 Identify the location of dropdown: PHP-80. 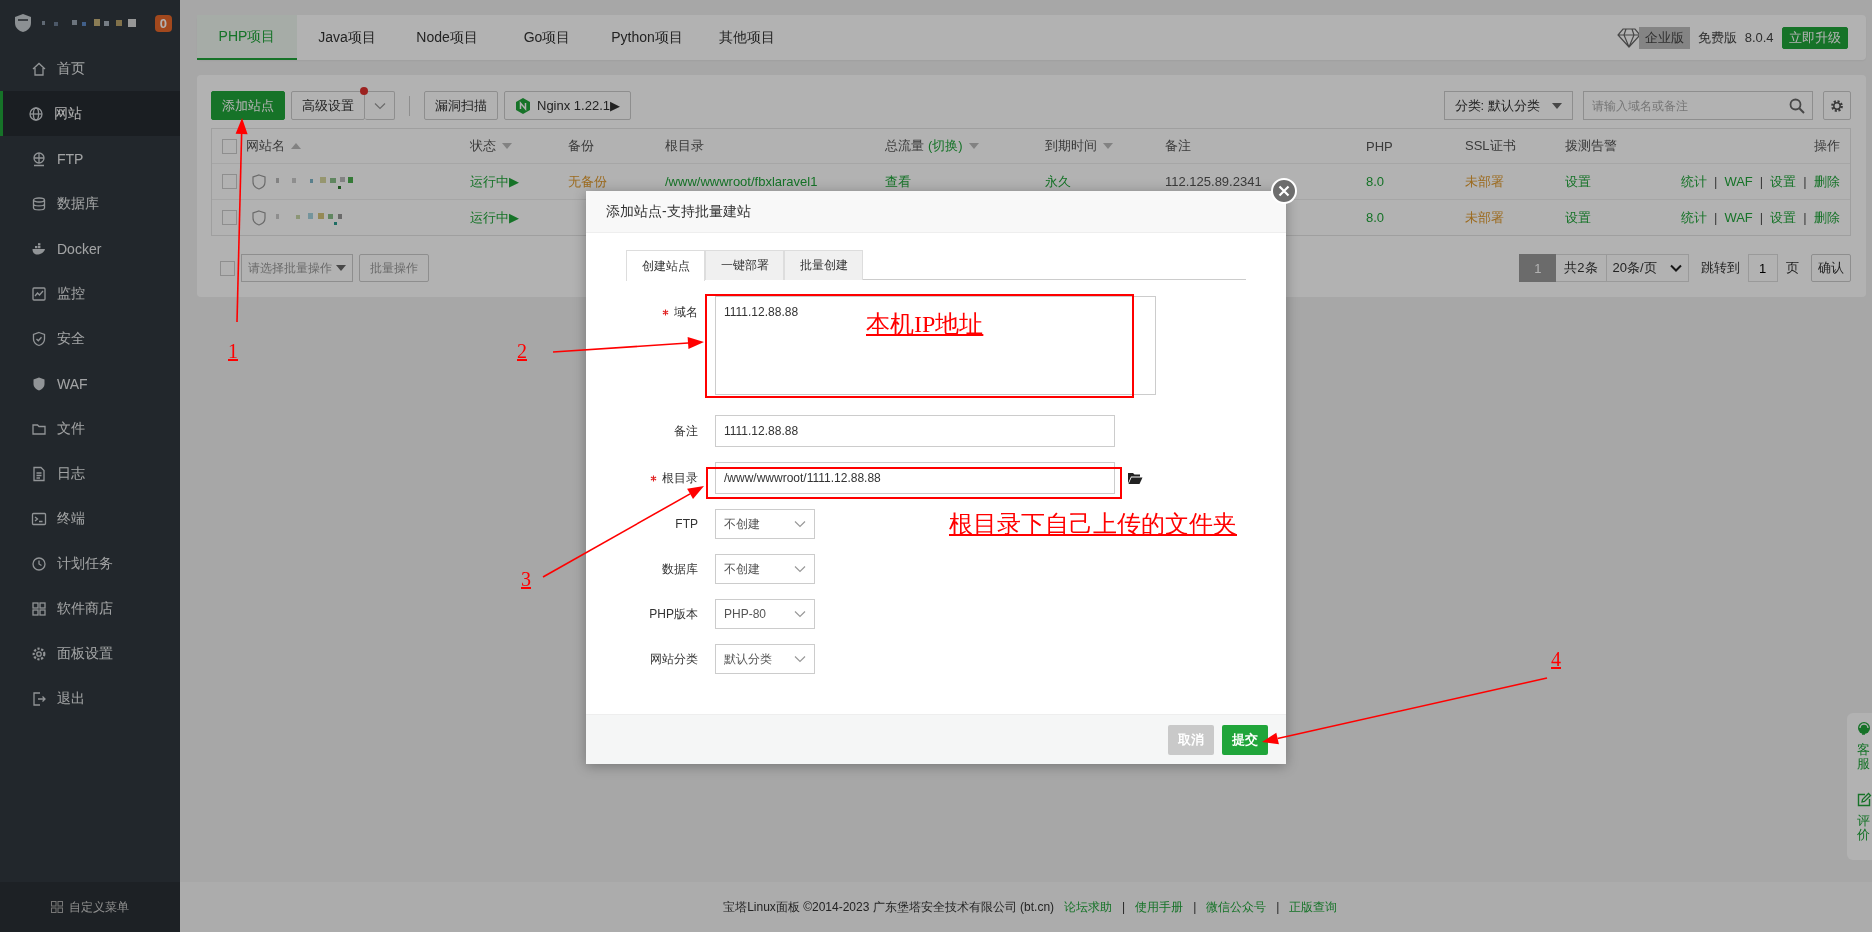
(765, 614).